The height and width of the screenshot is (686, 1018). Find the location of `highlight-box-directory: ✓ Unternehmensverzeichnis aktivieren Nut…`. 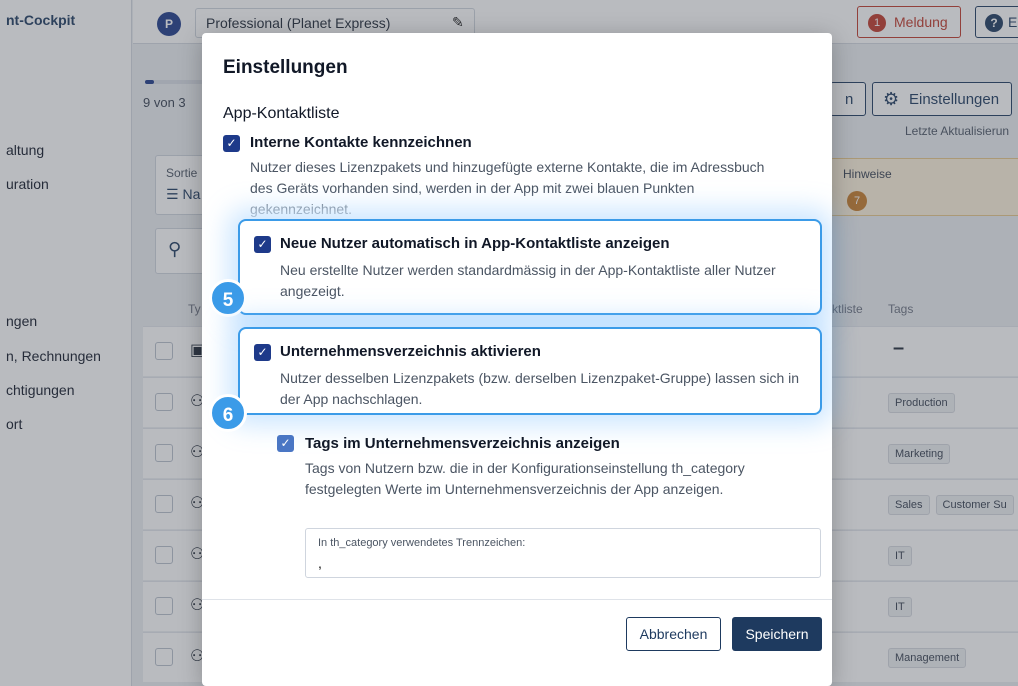

highlight-box-directory: ✓ Unternehmensverzeichnis aktivieren Nut… is located at coordinates (530, 371).